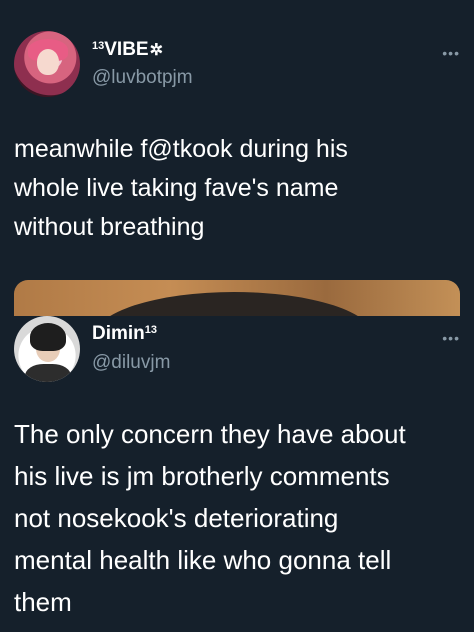 The height and width of the screenshot is (632, 474). I want to click on avatar-body, so click(48, 373).